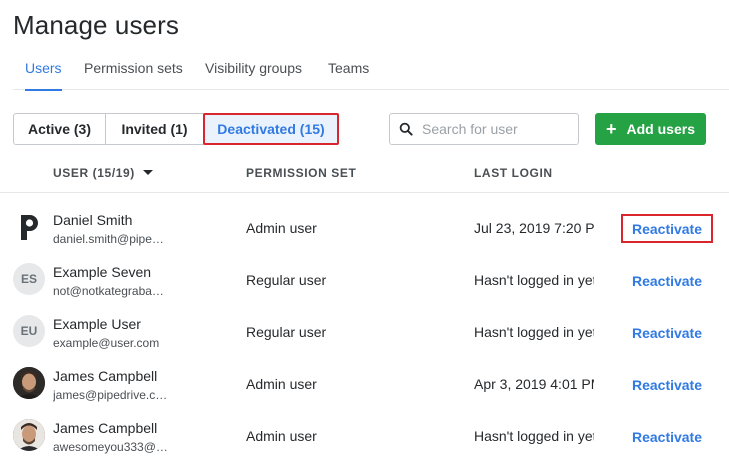  I want to click on user-email: example@user.com, so click(106, 343).